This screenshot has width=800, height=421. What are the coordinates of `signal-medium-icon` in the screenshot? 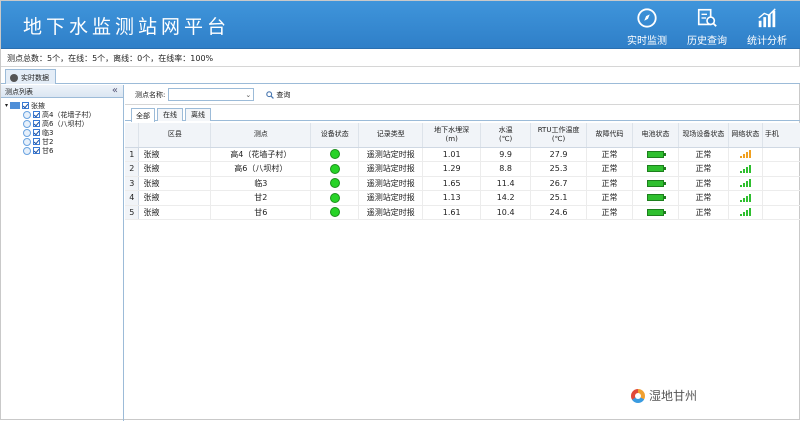 It's located at (745, 154).